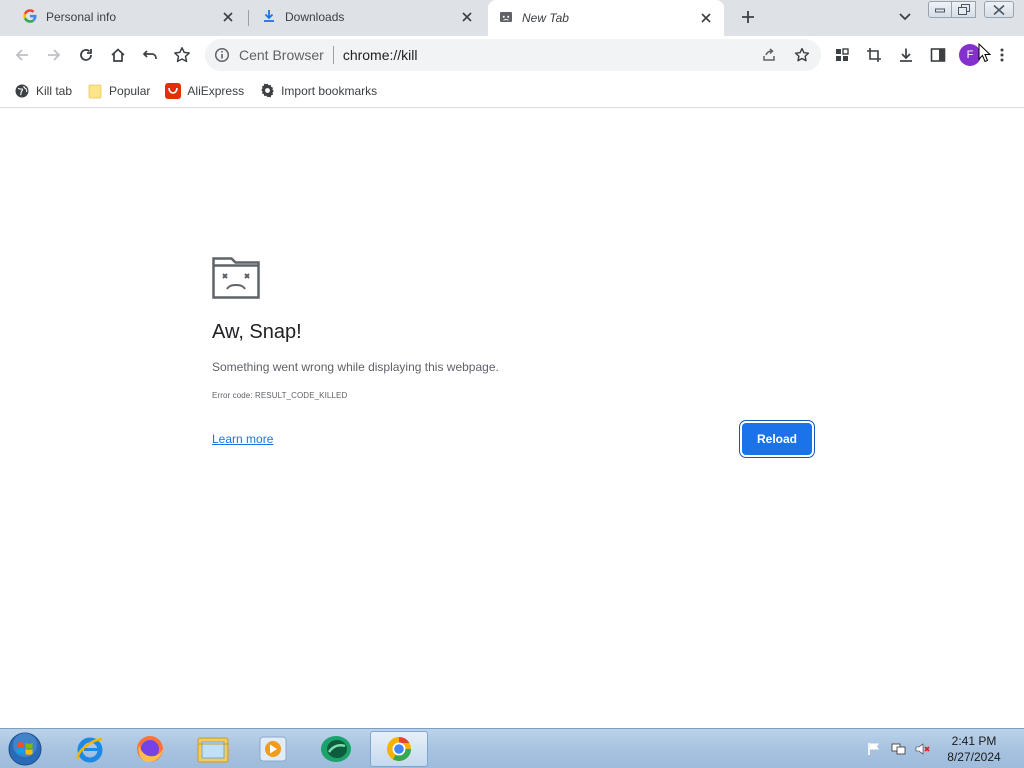 This screenshot has height=768, width=1024. What do you see at coordinates (267, 91) in the screenshot?
I see `gear-icon` at bounding box center [267, 91].